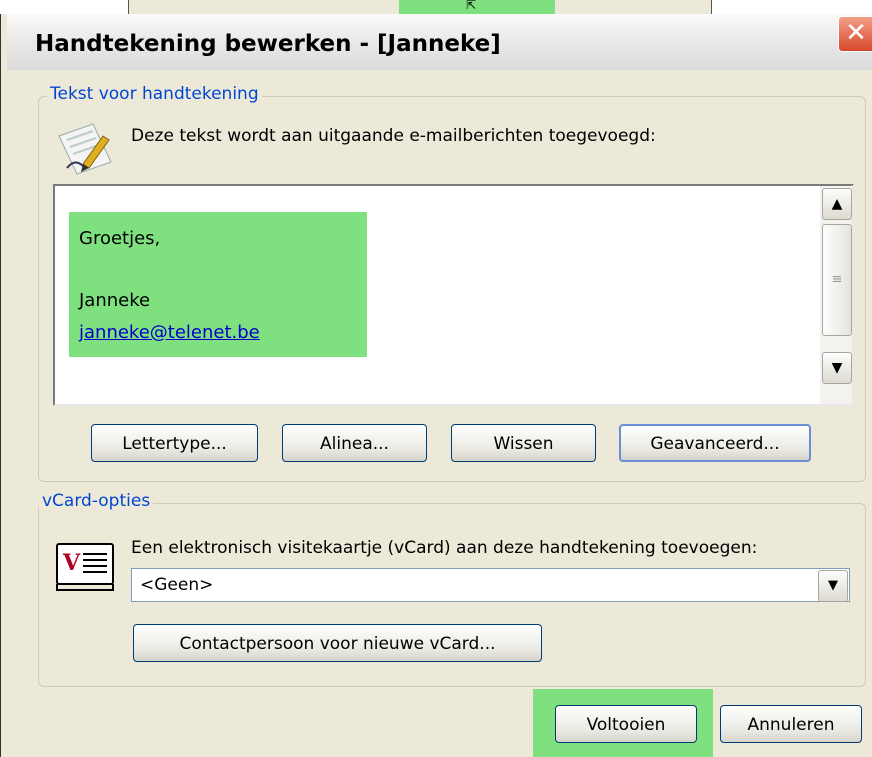 Image resolution: width=872 pixels, height=757 pixels. What do you see at coordinates (837, 368) in the screenshot?
I see `scroll-down-button: ▼` at bounding box center [837, 368].